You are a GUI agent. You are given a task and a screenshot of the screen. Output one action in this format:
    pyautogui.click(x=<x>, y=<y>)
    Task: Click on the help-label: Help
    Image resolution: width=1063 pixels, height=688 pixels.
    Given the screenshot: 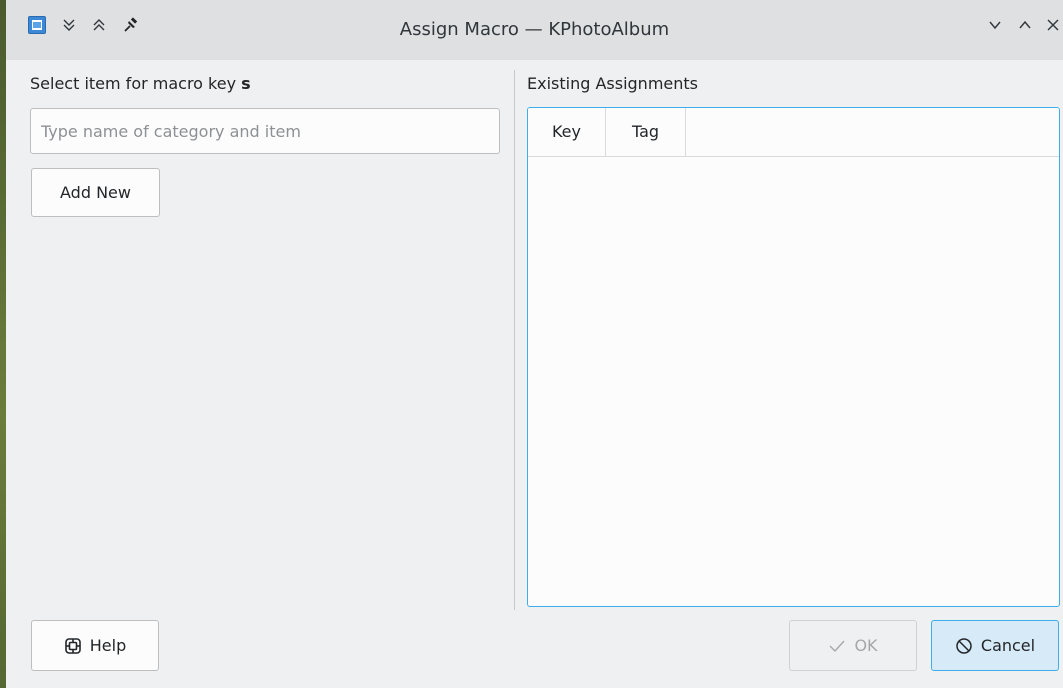 What is the action you would take?
    pyautogui.click(x=108, y=645)
    